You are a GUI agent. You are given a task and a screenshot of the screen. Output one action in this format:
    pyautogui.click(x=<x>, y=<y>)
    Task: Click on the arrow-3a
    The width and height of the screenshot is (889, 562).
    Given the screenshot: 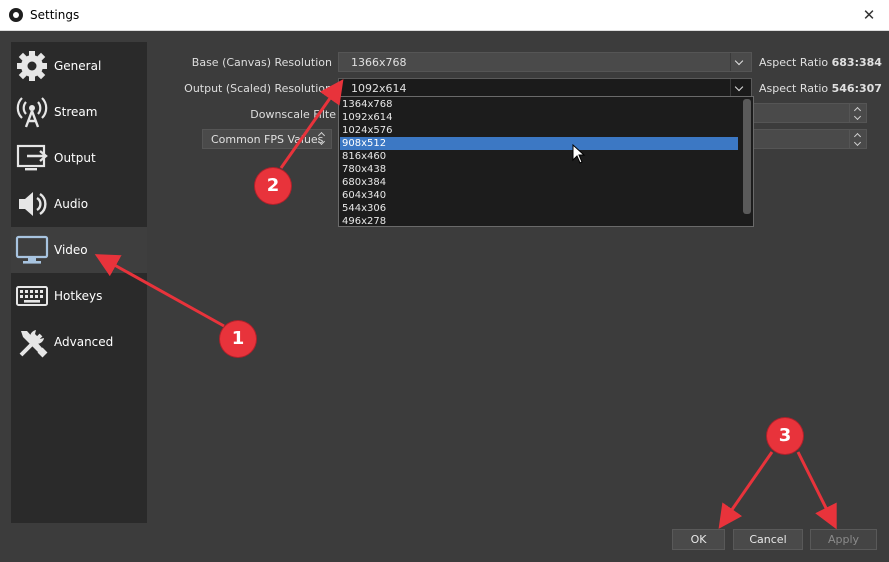 What is the action you would take?
    pyautogui.click(x=746, y=490)
    